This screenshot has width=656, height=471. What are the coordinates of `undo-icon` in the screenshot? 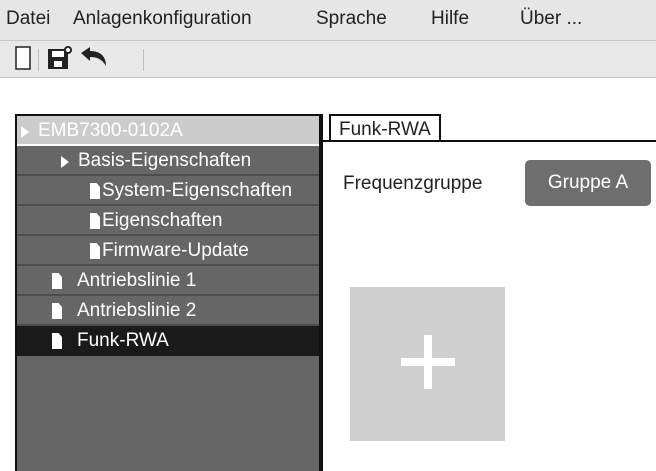 It's located at (94, 61).